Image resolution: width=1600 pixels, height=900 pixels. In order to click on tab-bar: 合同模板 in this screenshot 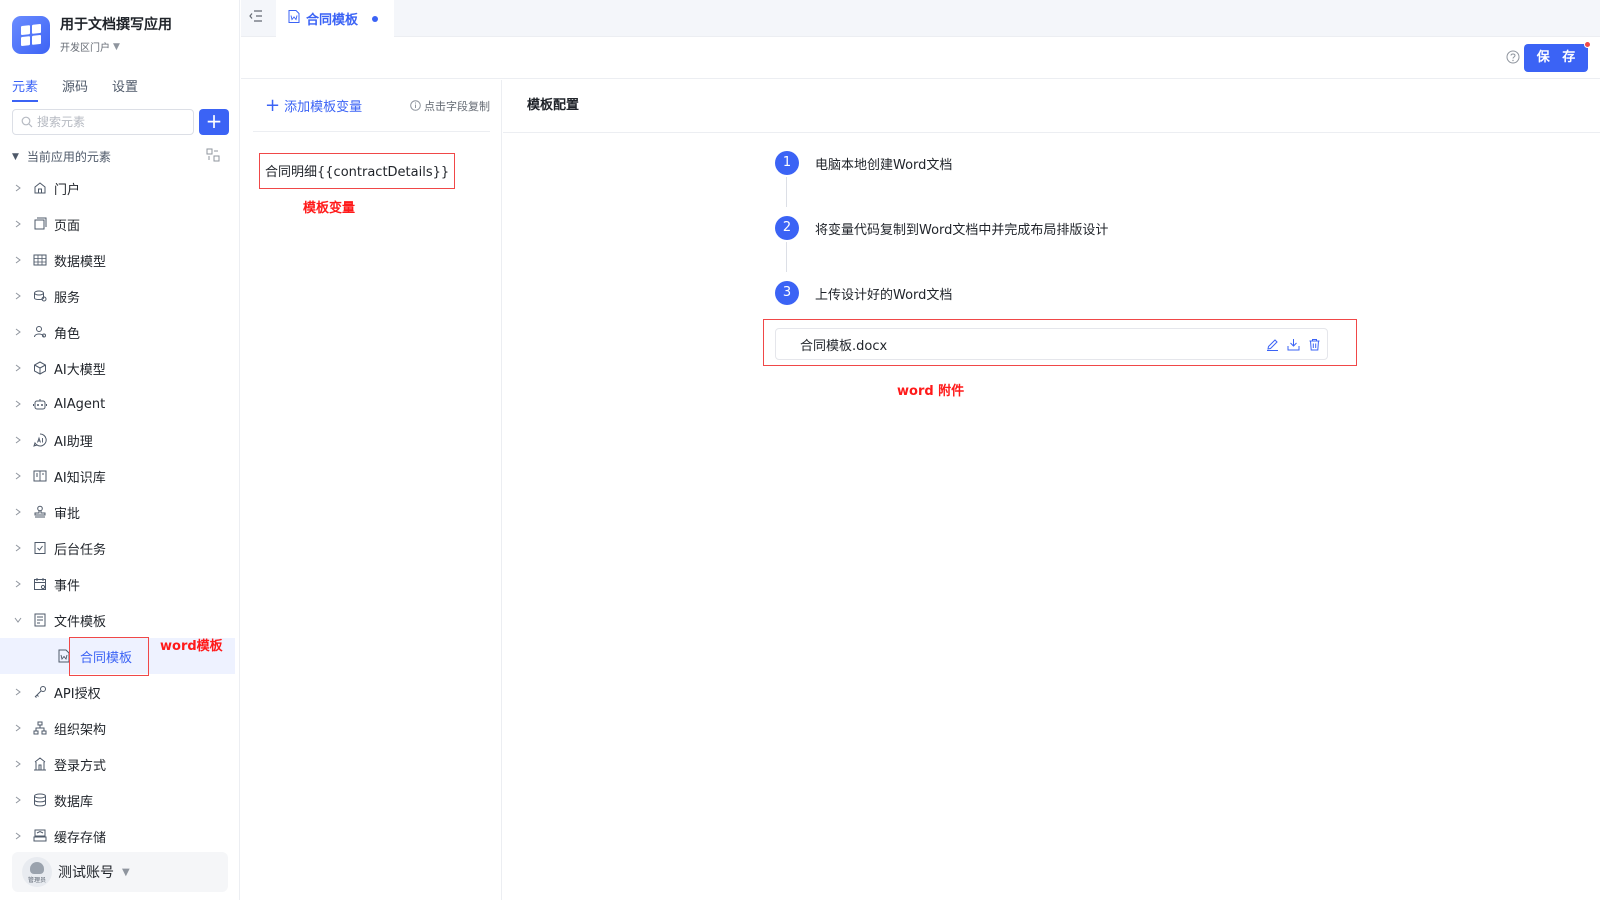, I will do `click(920, 18)`.